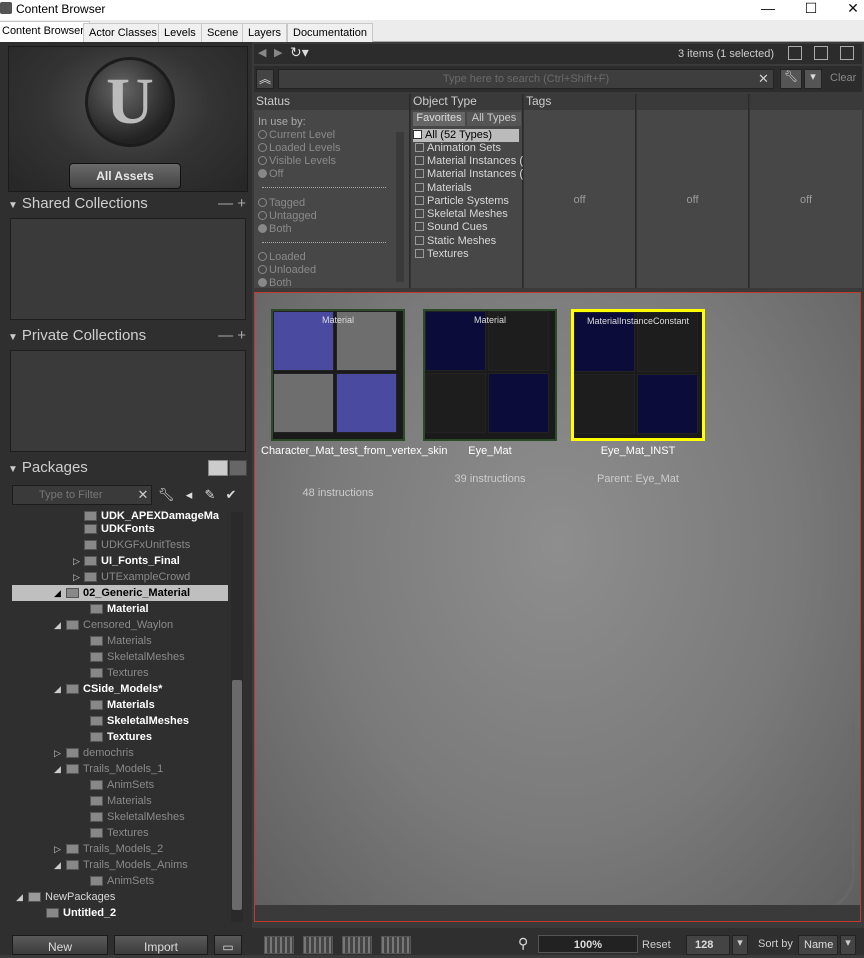 Image resolution: width=864 pixels, height=958 pixels. Describe the element at coordinates (45, 31) in the screenshot. I see `tab-content-browser: Content Browser` at that location.